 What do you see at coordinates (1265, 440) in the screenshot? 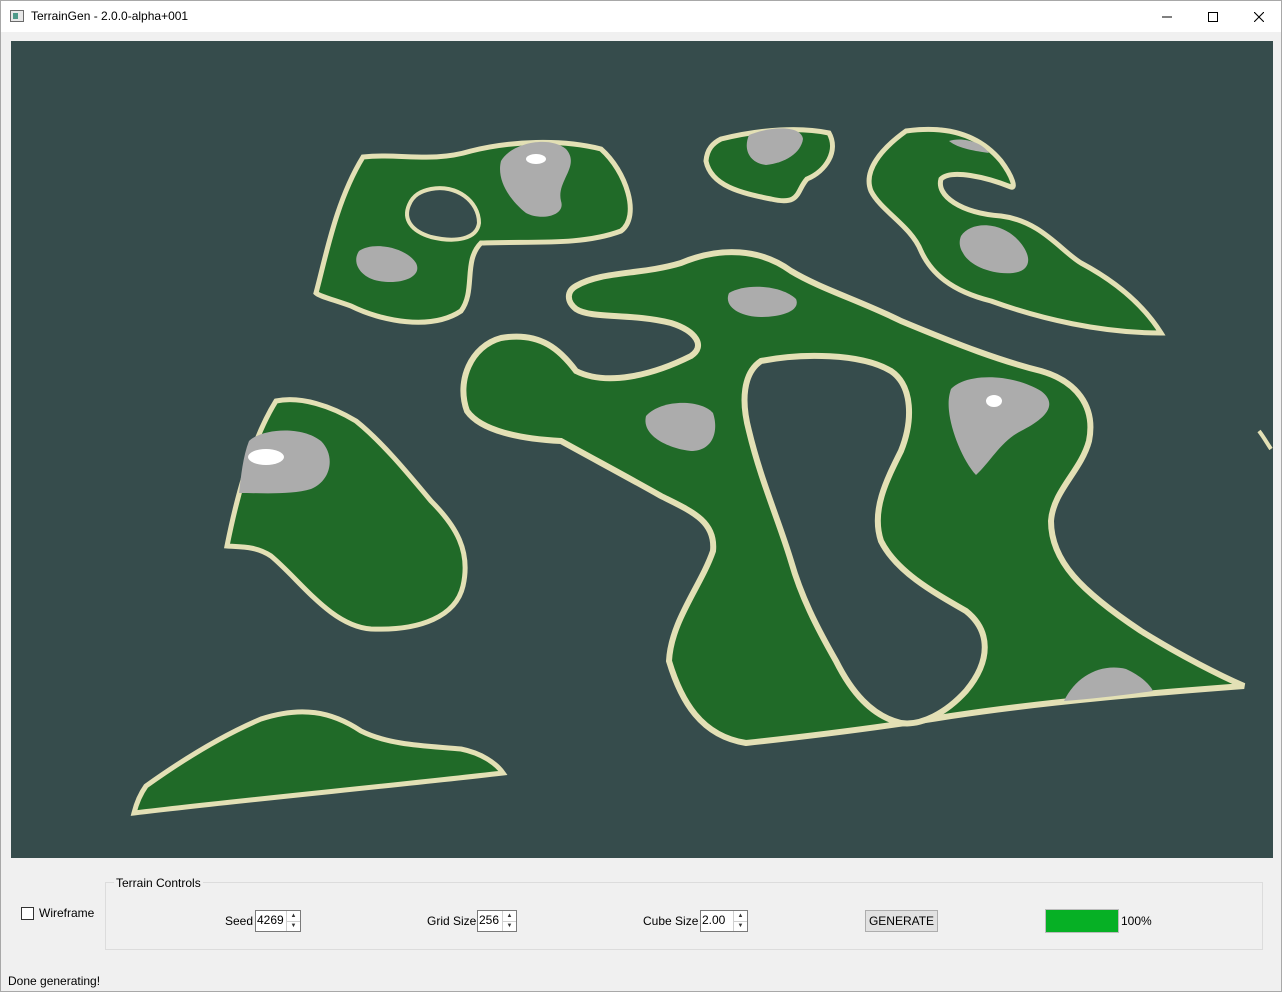
I see `terrain-shore` at bounding box center [1265, 440].